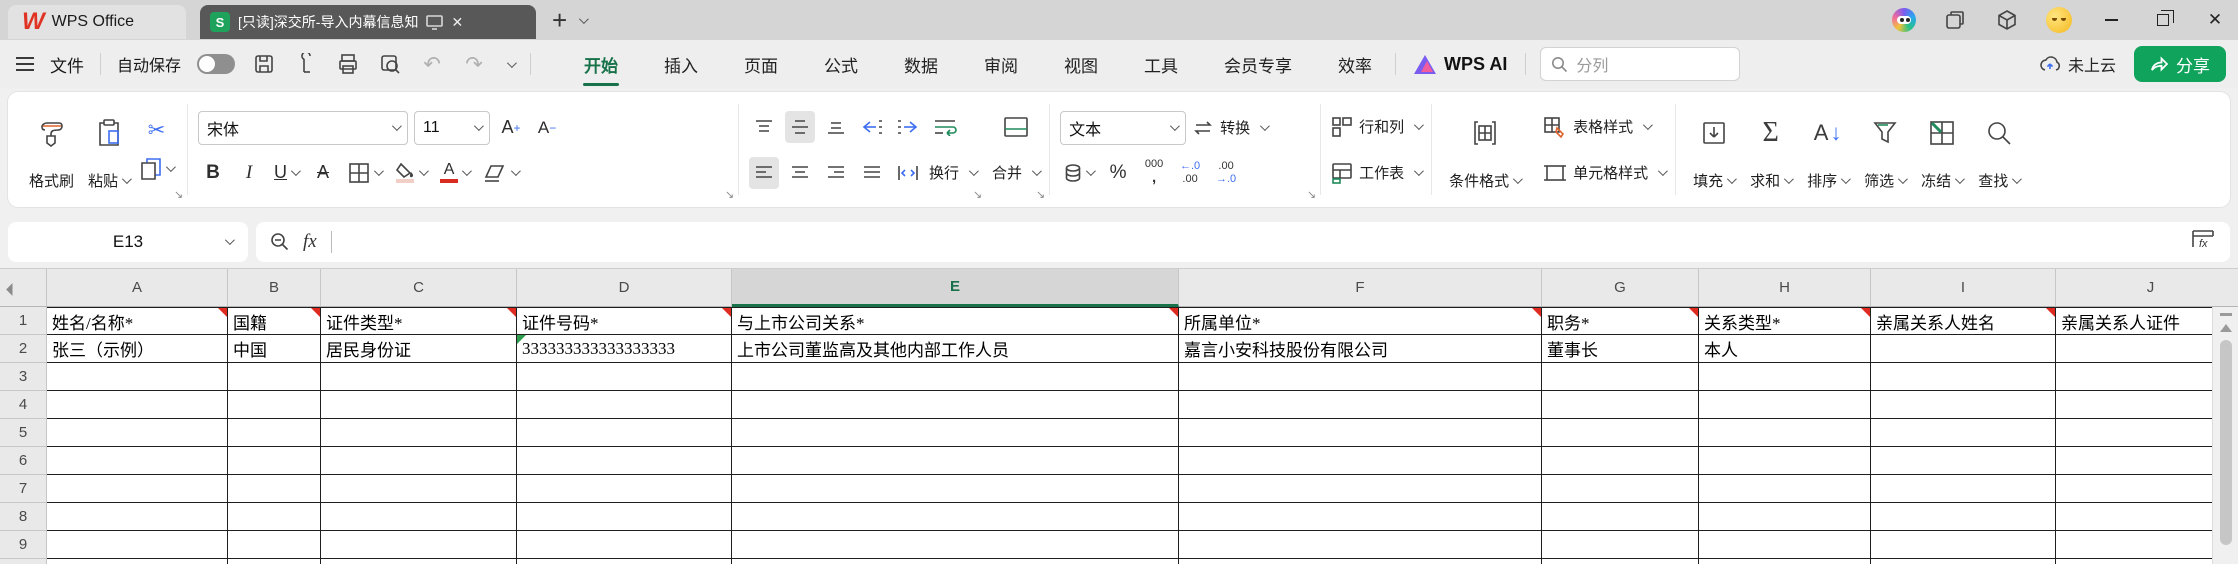  Describe the element at coordinates (2147, 433) in the screenshot. I see `cell-J5` at that location.